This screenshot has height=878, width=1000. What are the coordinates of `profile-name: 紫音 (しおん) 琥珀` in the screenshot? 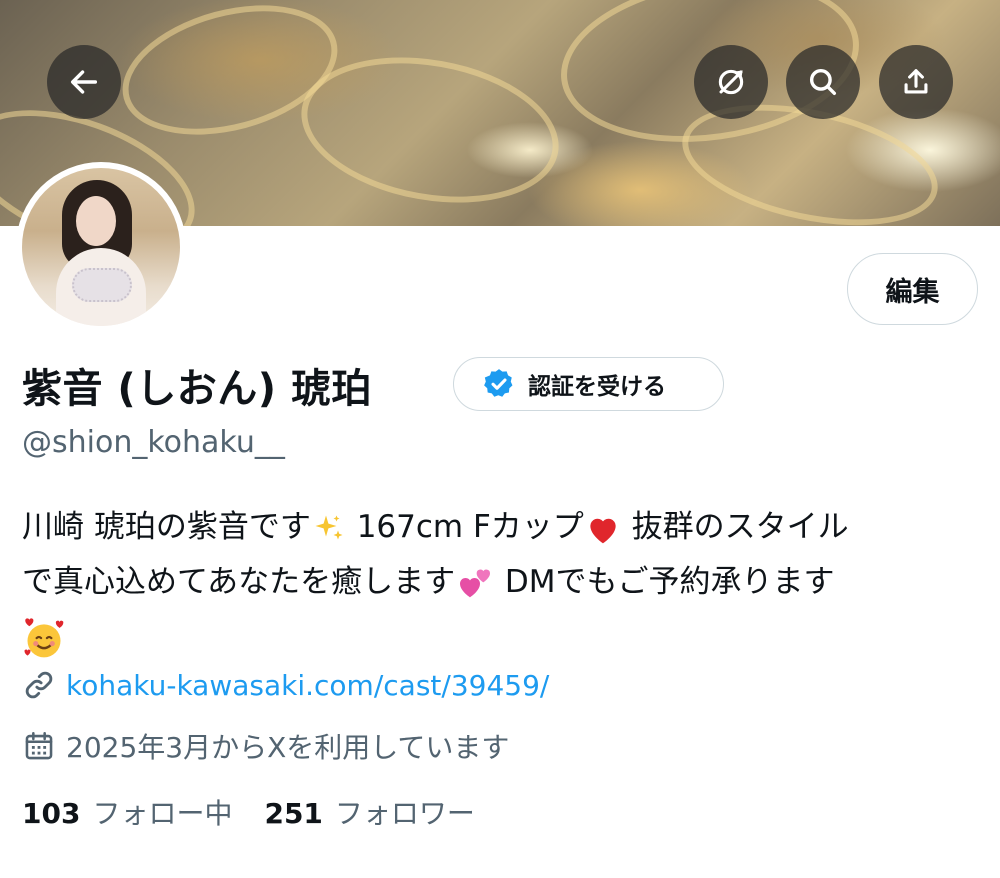 It's located at (197, 389).